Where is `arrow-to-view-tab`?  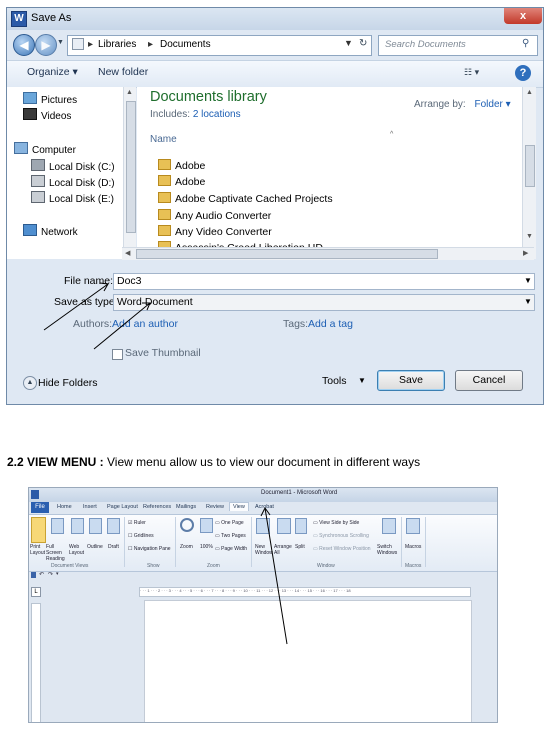 arrow-to-view-tab is located at coordinates (276, 576).